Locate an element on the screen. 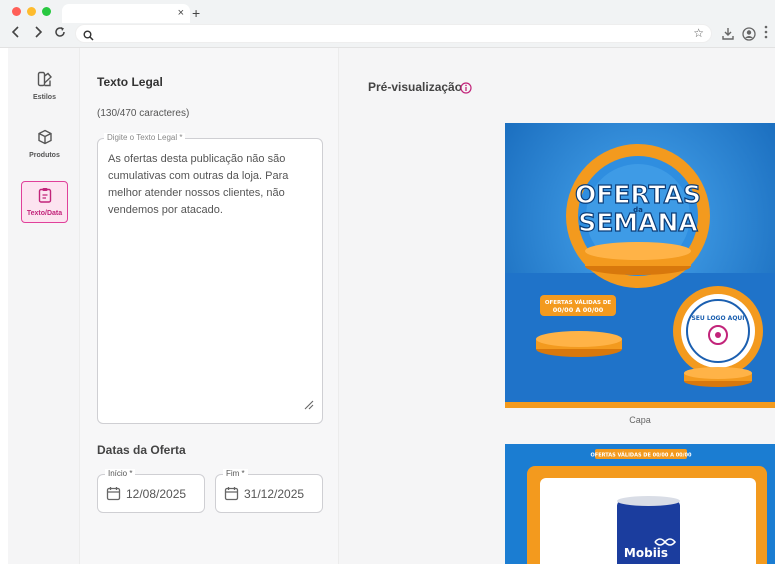 Image resolution: width=775 pixels, height=564 pixels. menu-icon is located at coordinates (766, 34).